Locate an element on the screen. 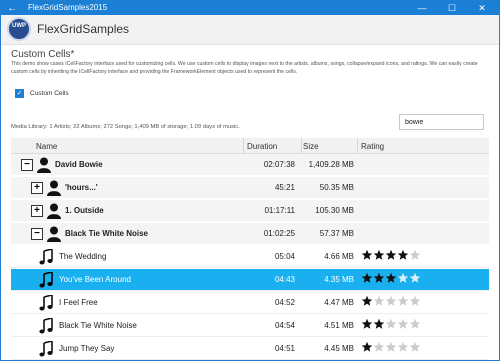 Image resolution: width=500 pixels, height=361 pixels. column-header-name: Name is located at coordinates (46, 146).